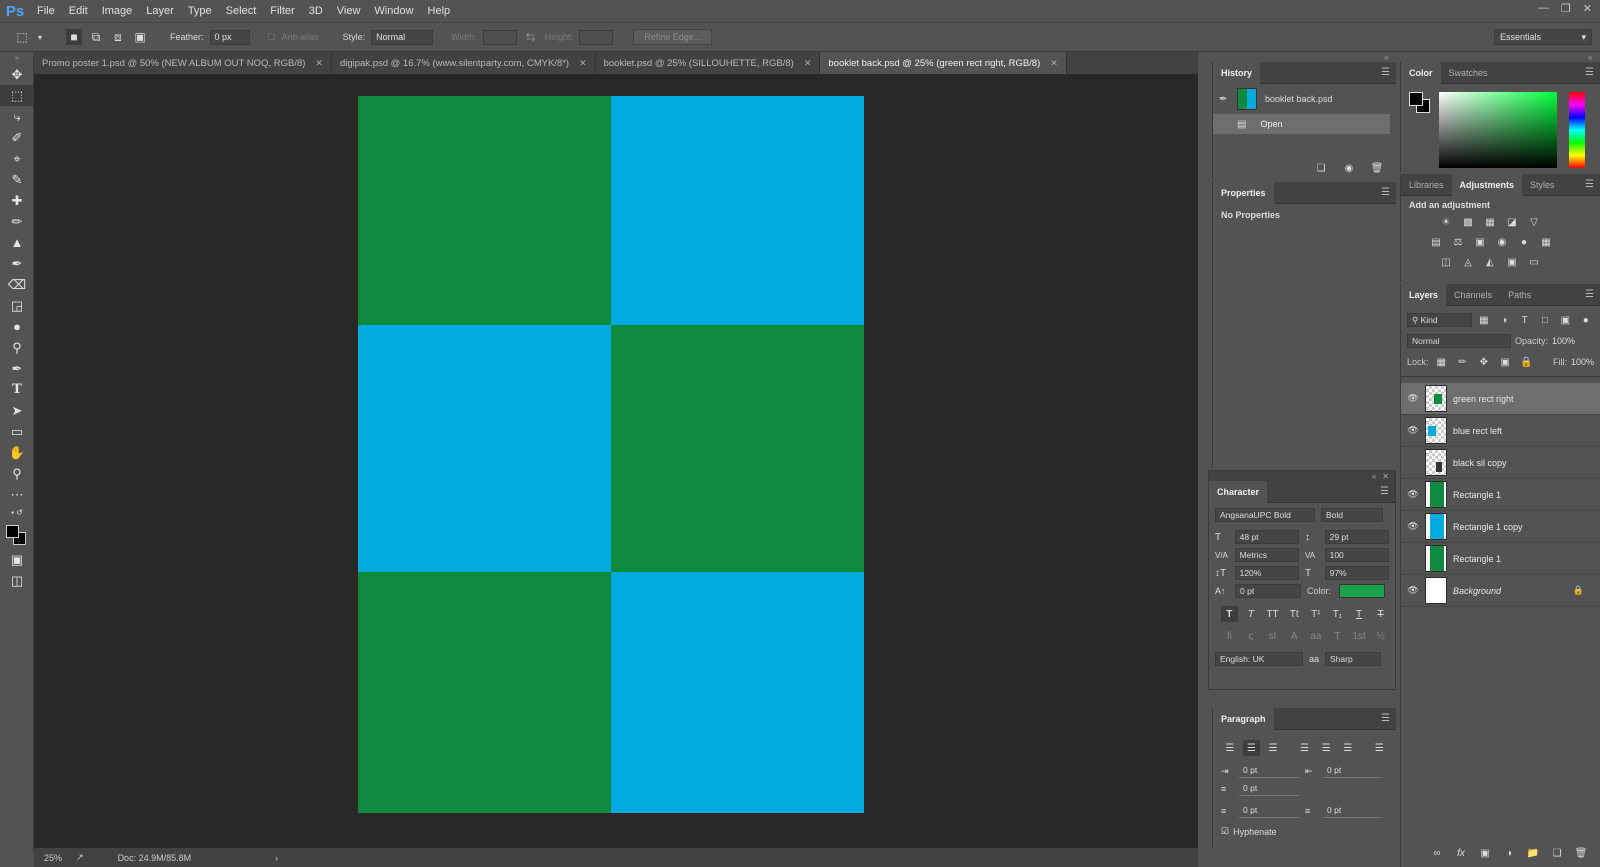  Describe the element at coordinates (1416, 99) in the screenshot. I see `color-foreground-swatch` at that location.